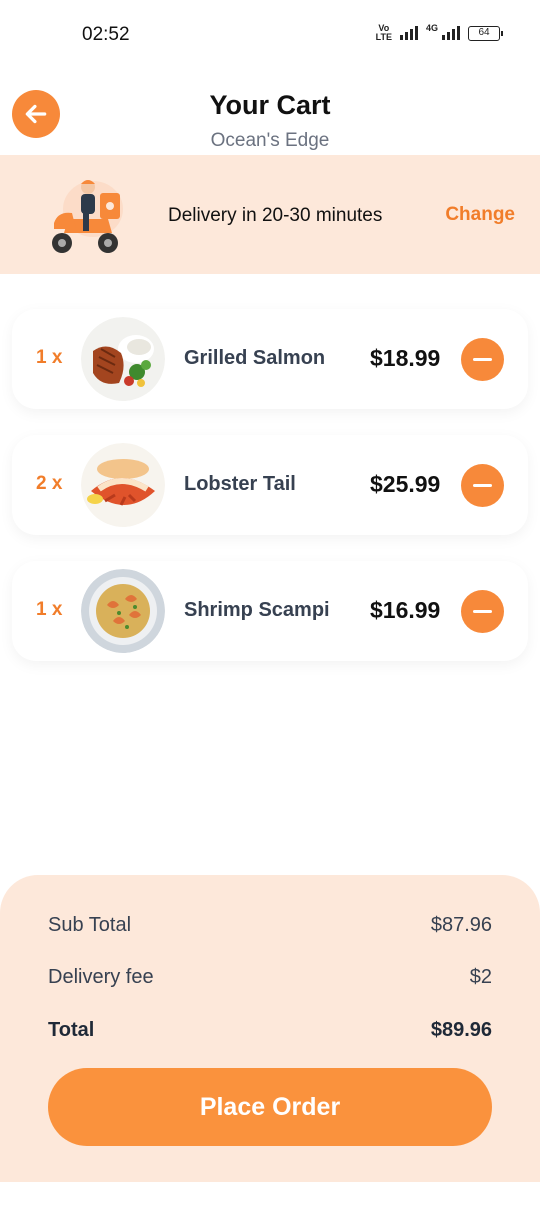 The height and width of the screenshot is (1206, 540). What do you see at coordinates (257, 610) in the screenshot?
I see `item-name: Shrimp Scampi` at bounding box center [257, 610].